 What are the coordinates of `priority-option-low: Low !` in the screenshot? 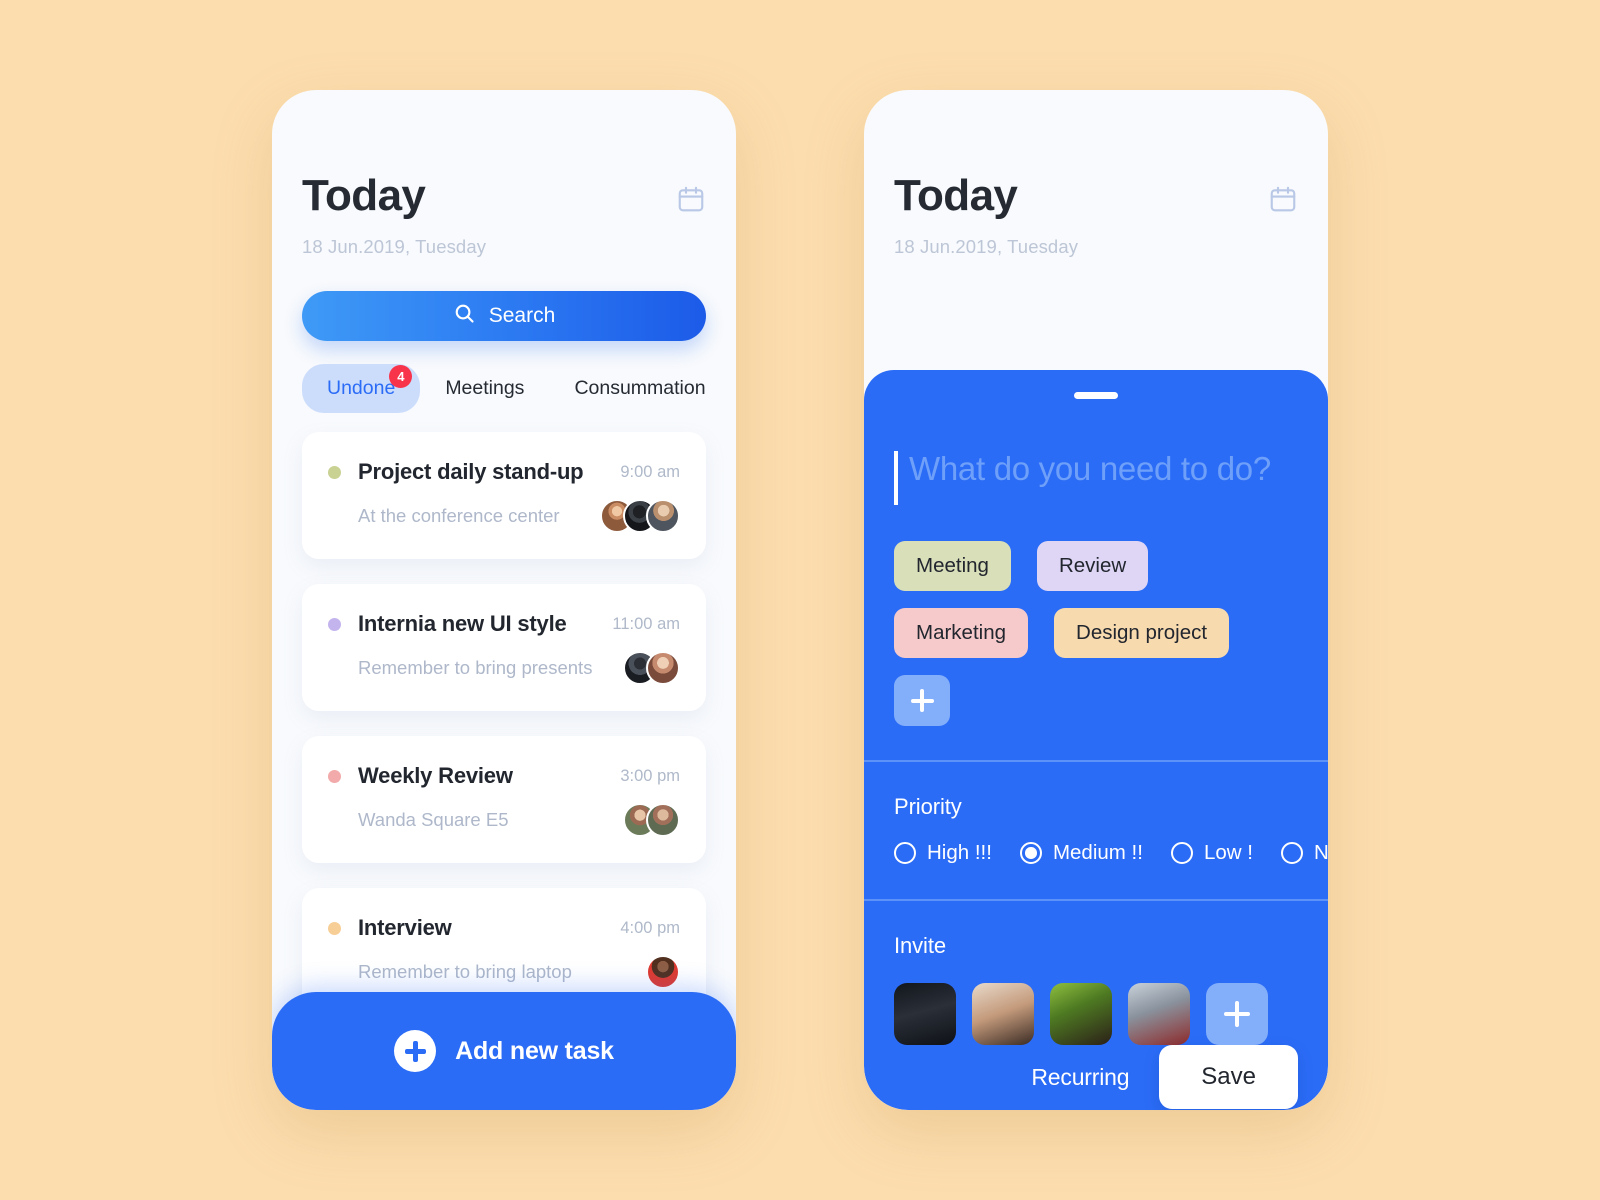 It's located at (1211, 853).